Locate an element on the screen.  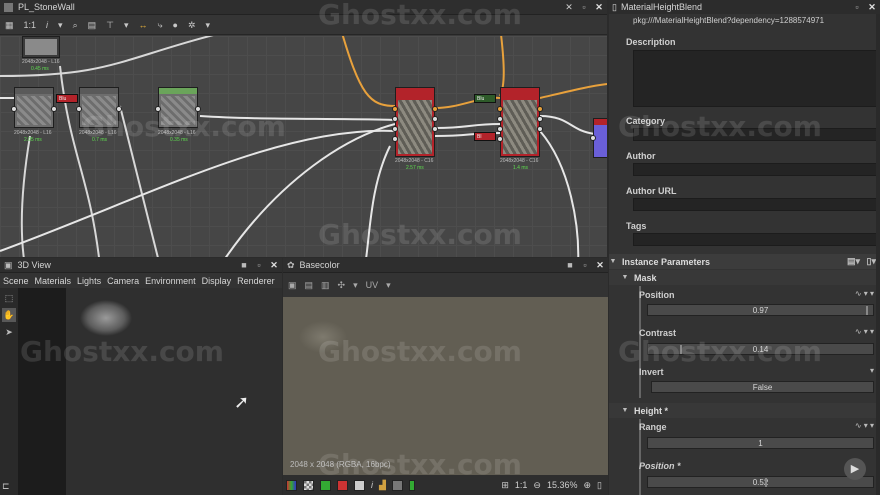
height-position-slider: 0.52 is located at coordinates (760, 482).